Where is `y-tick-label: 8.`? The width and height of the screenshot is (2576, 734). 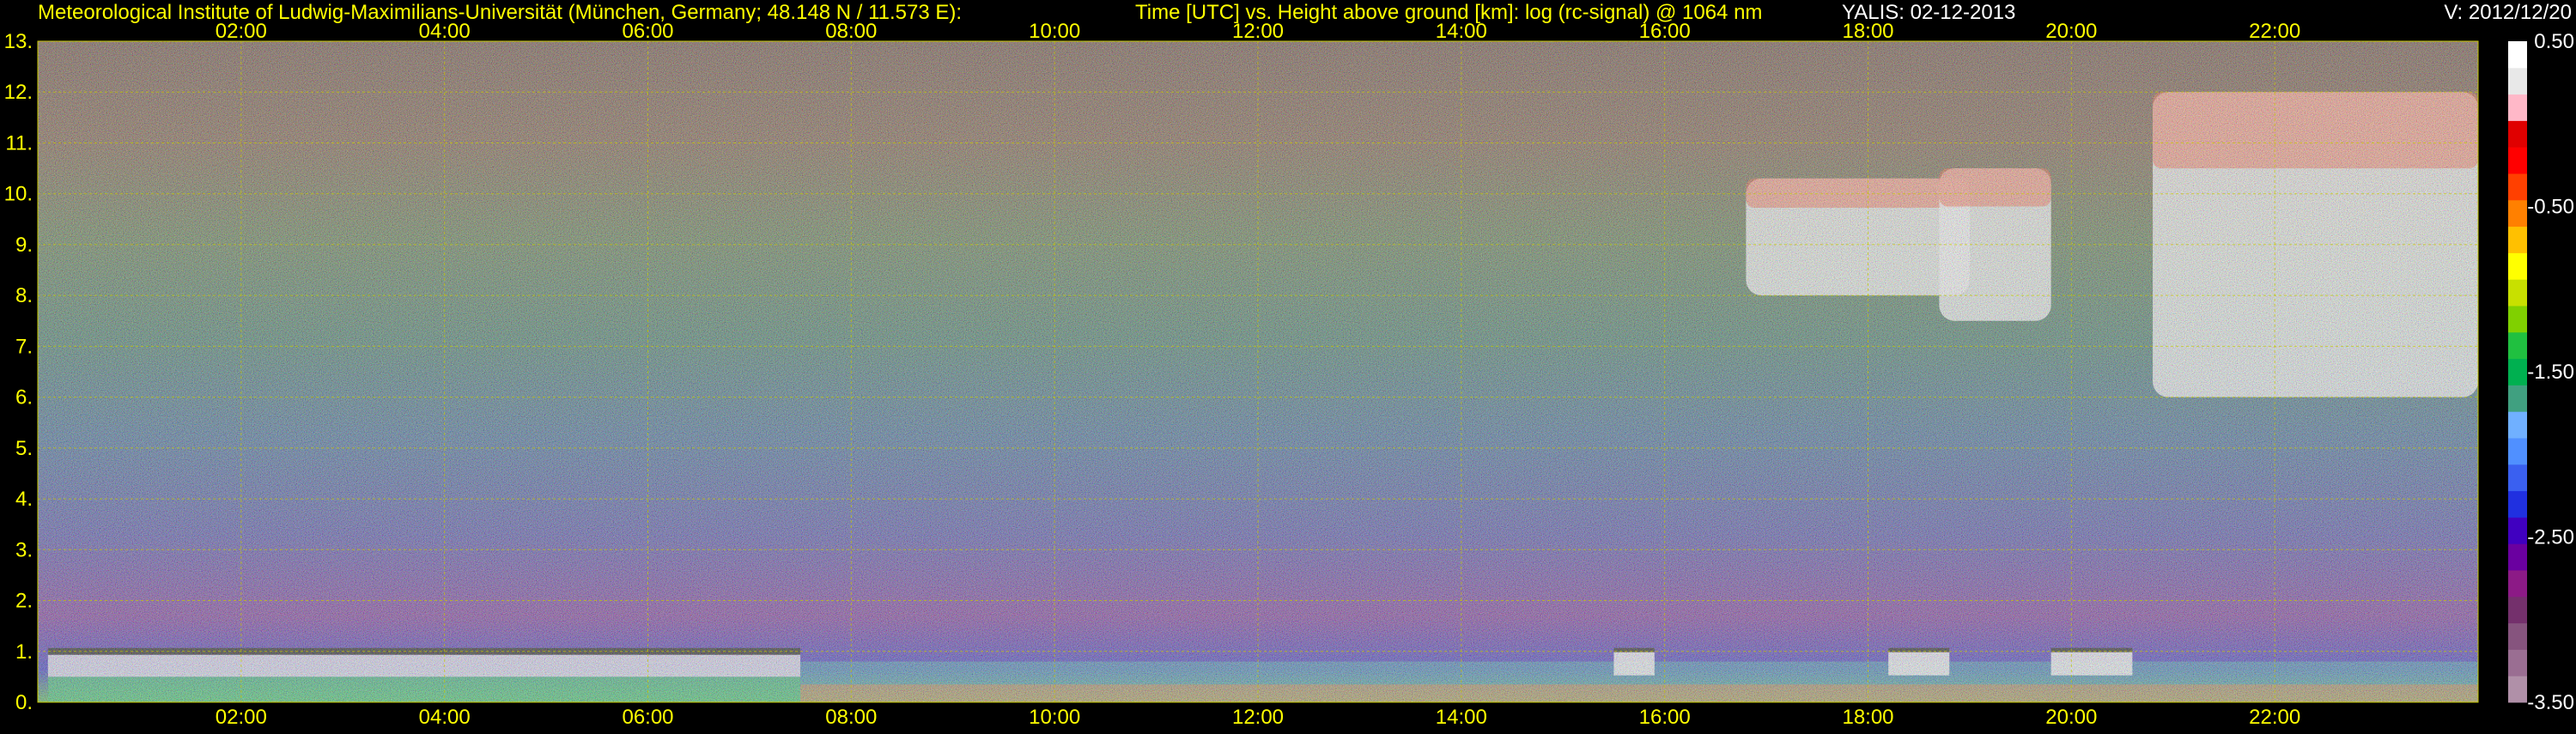
y-tick-label: 8. is located at coordinates (24, 295).